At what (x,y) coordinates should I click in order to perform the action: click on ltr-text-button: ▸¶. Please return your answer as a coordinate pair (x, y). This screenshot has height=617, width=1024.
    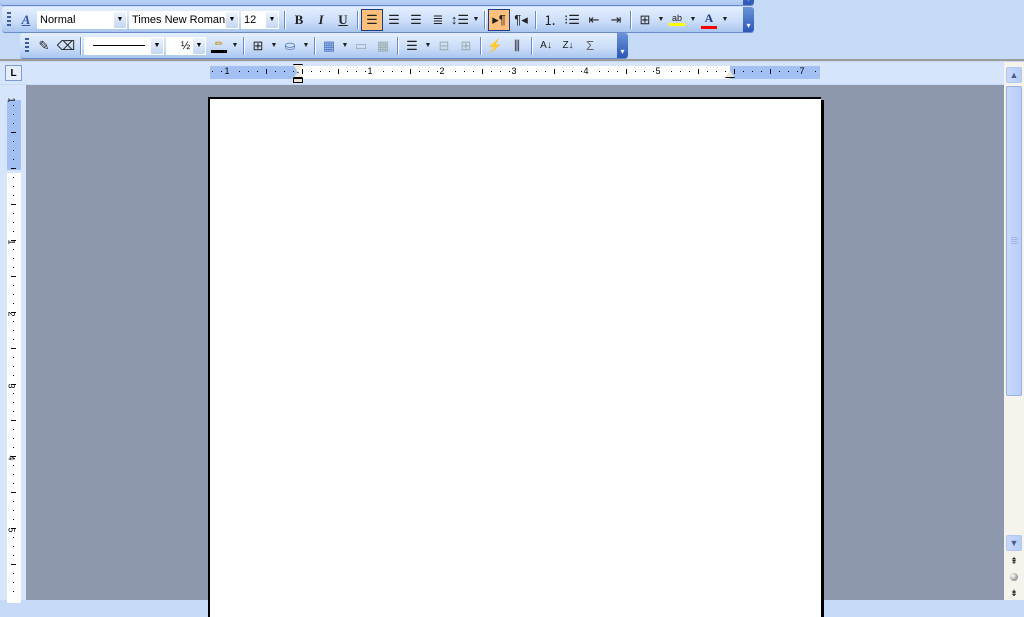
    Looking at the image, I should click on (499, 19).